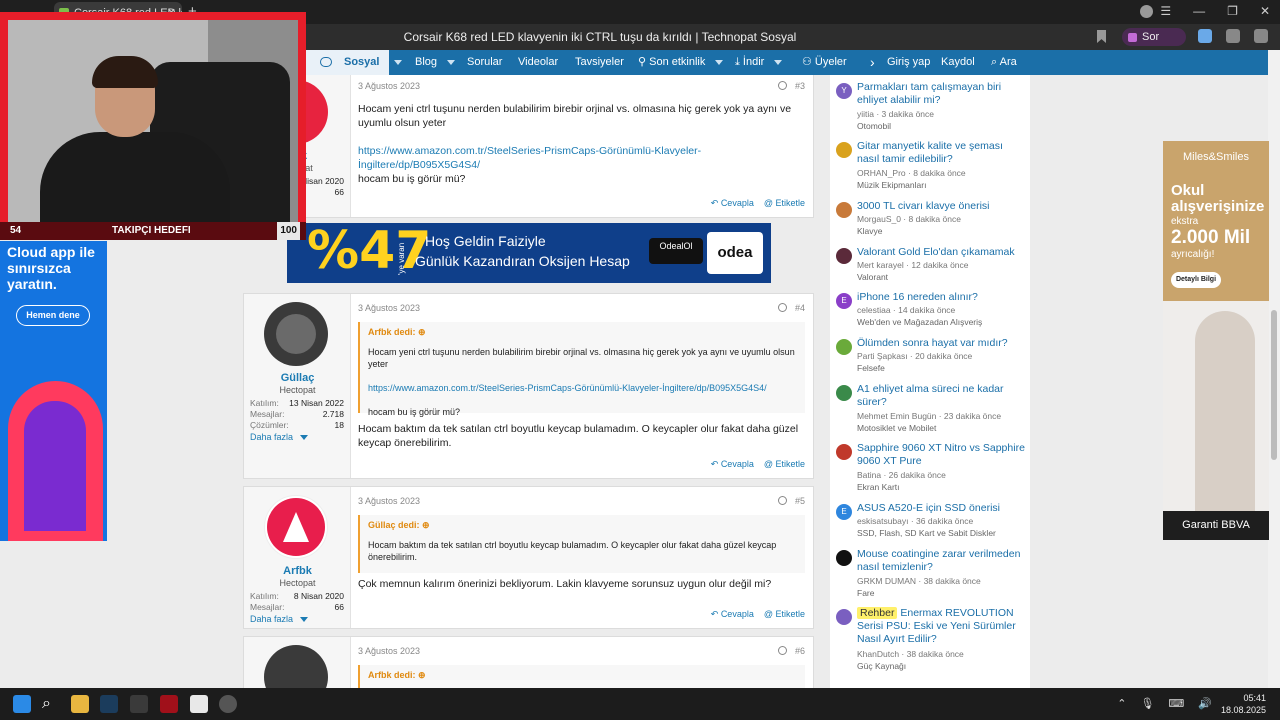 The width and height of the screenshot is (1280, 720). Describe the element at coordinates (824, 62) in the screenshot. I see `nav-uyeler: ⚇ Üyeler` at that location.